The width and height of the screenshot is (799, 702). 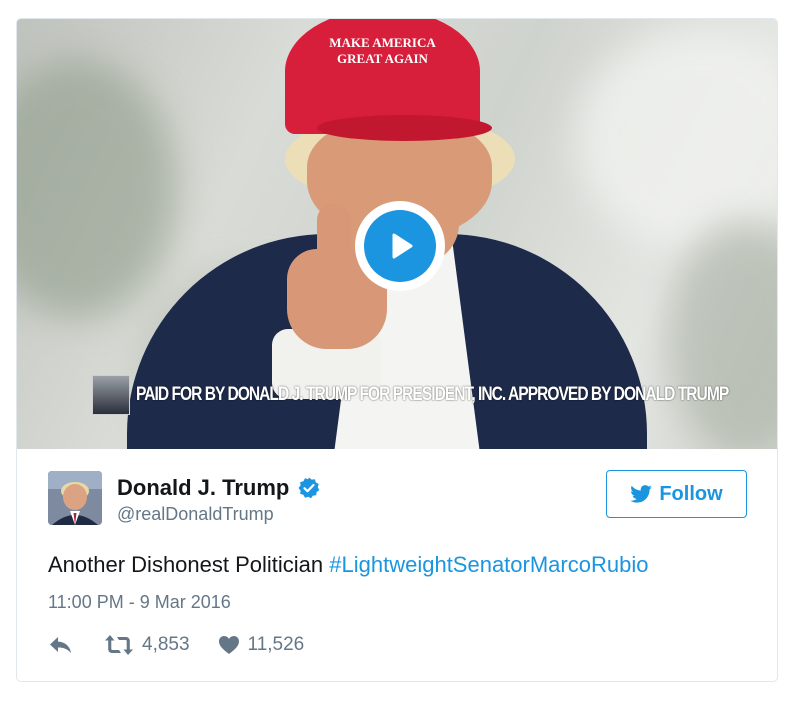 What do you see at coordinates (119, 645) in the screenshot?
I see `retweet-icon` at bounding box center [119, 645].